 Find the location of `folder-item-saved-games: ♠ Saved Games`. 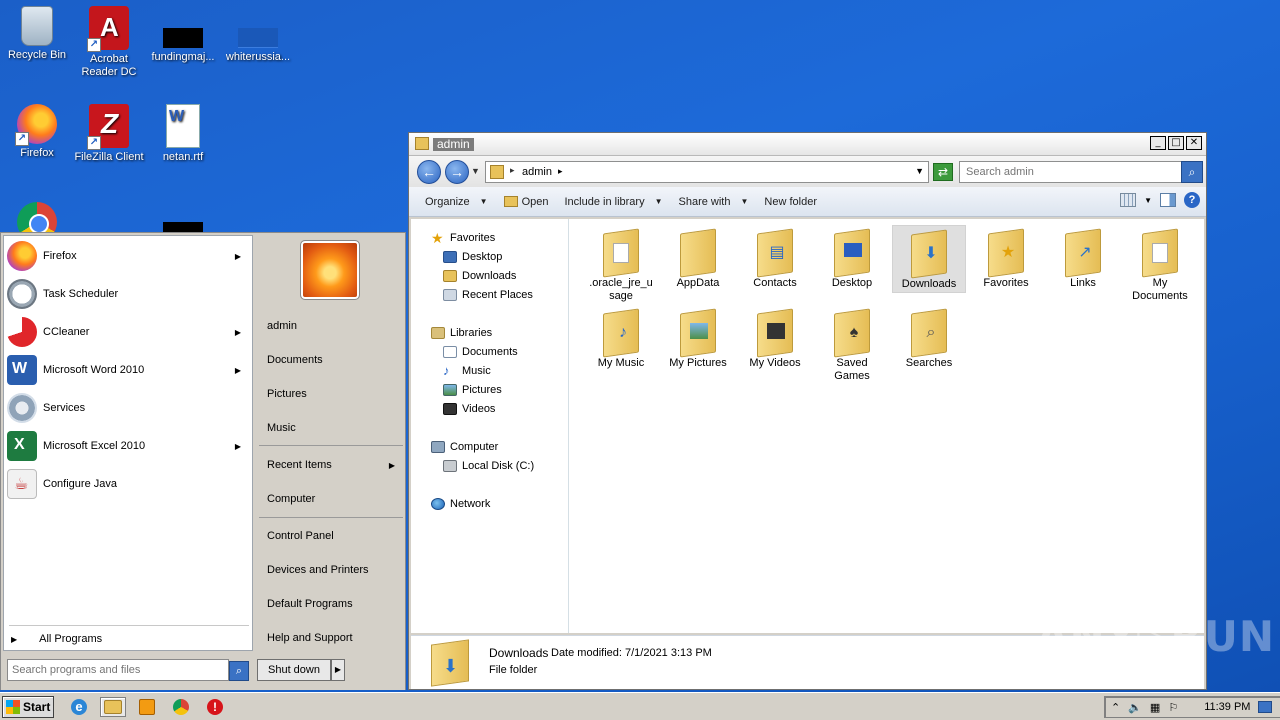

folder-item-saved-games: ♠ Saved Games is located at coordinates (852, 344).